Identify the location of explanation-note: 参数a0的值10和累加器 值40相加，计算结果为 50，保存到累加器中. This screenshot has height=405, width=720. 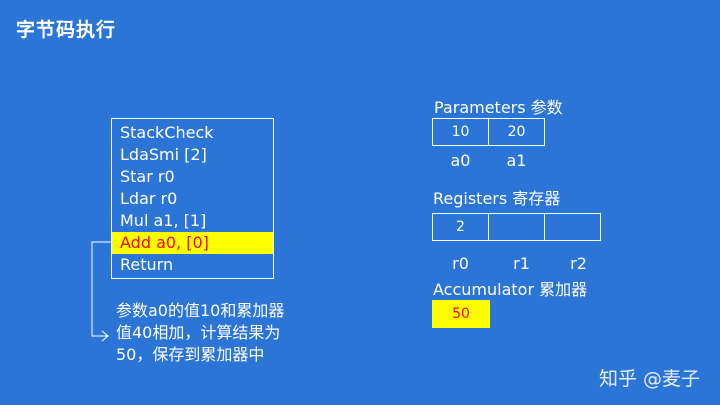
(216, 333).